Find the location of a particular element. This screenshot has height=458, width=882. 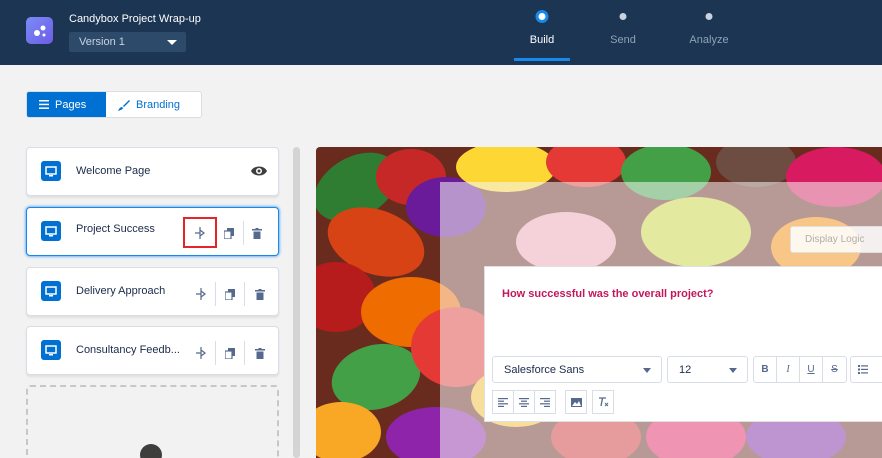

version-label: Version 1 is located at coordinates (102, 42).